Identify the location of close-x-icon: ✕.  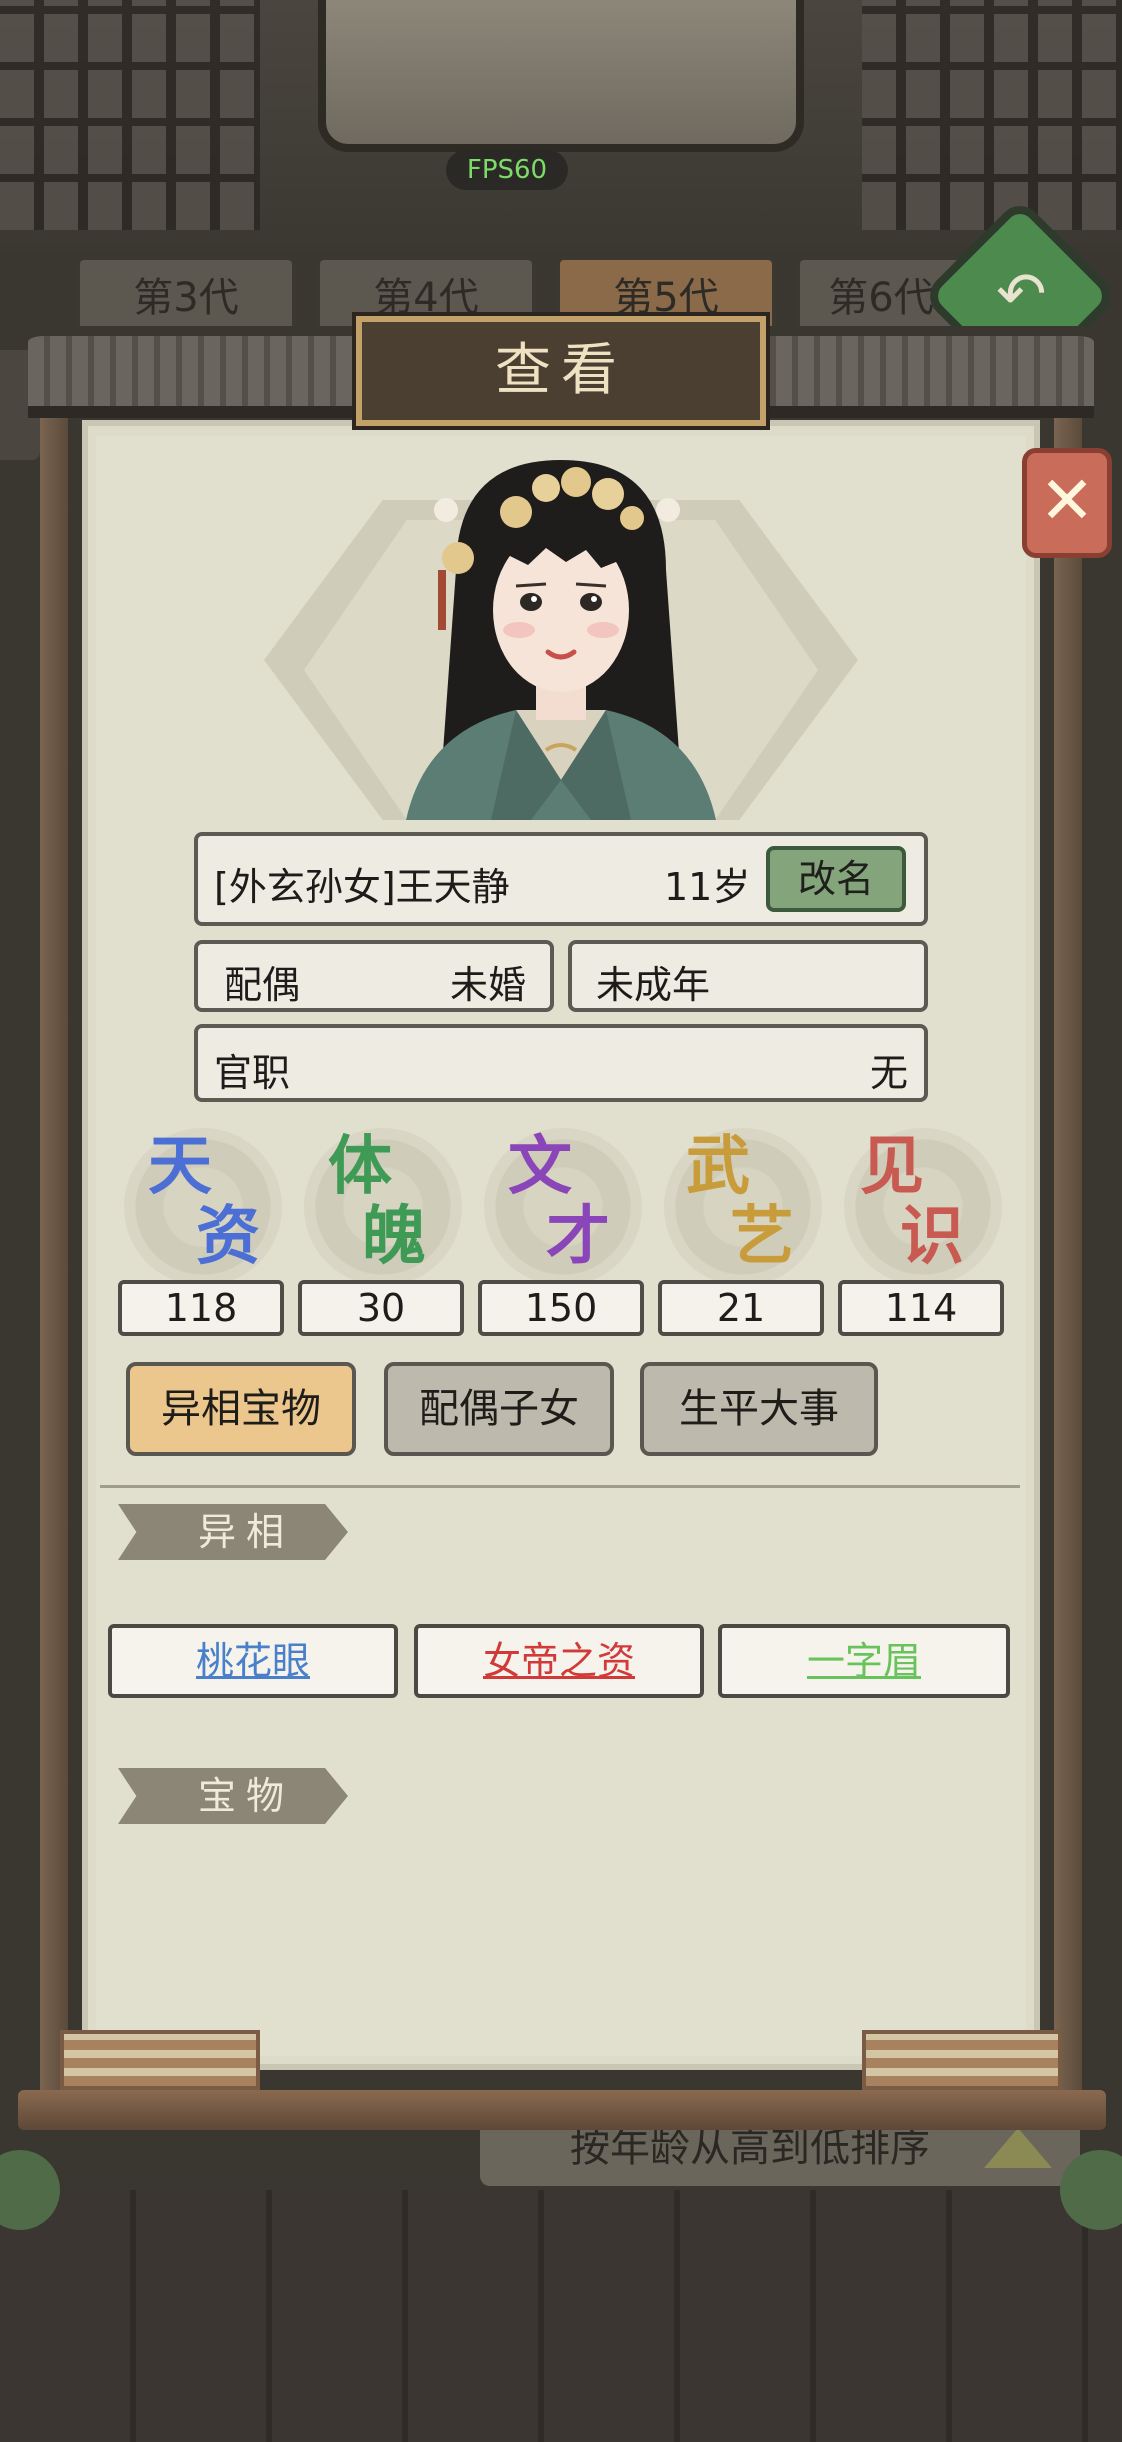
(1067, 500).